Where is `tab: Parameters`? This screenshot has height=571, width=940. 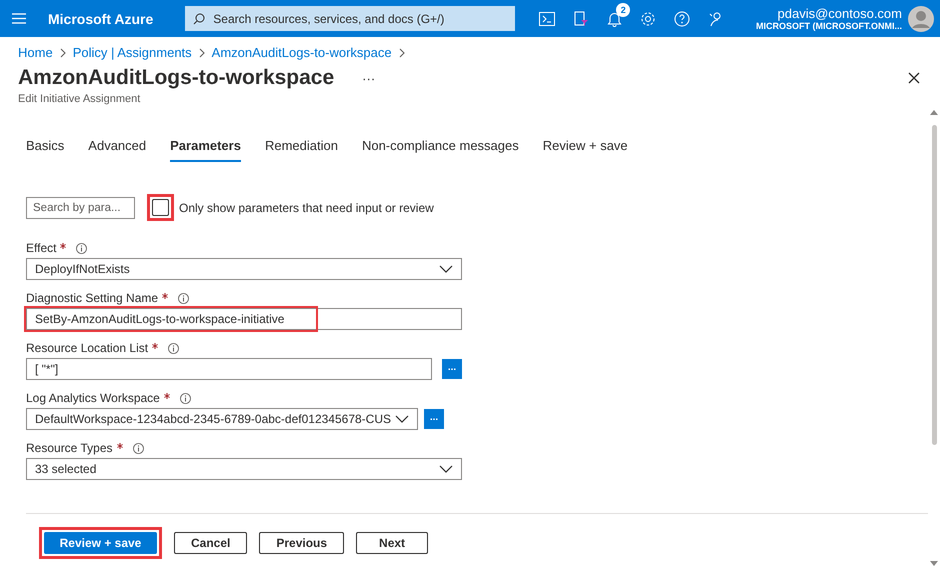
tab: Parameters is located at coordinates (205, 150).